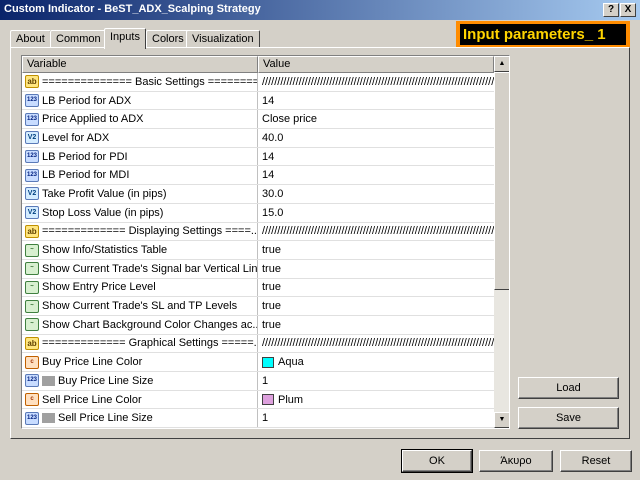 The height and width of the screenshot is (480, 640). I want to click on variable-cell: ~ Show Info/Statistics Table, so click(140, 250).